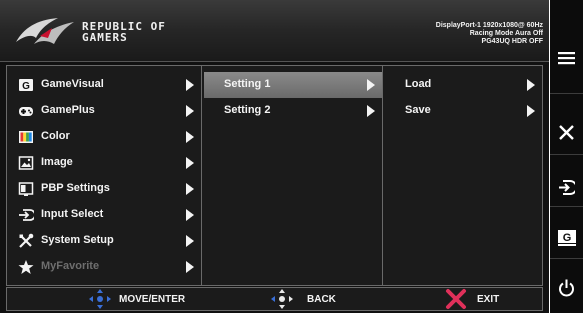 The height and width of the screenshot is (313, 583). I want to click on menu-item-gameplus: GamePlus, so click(104, 111).